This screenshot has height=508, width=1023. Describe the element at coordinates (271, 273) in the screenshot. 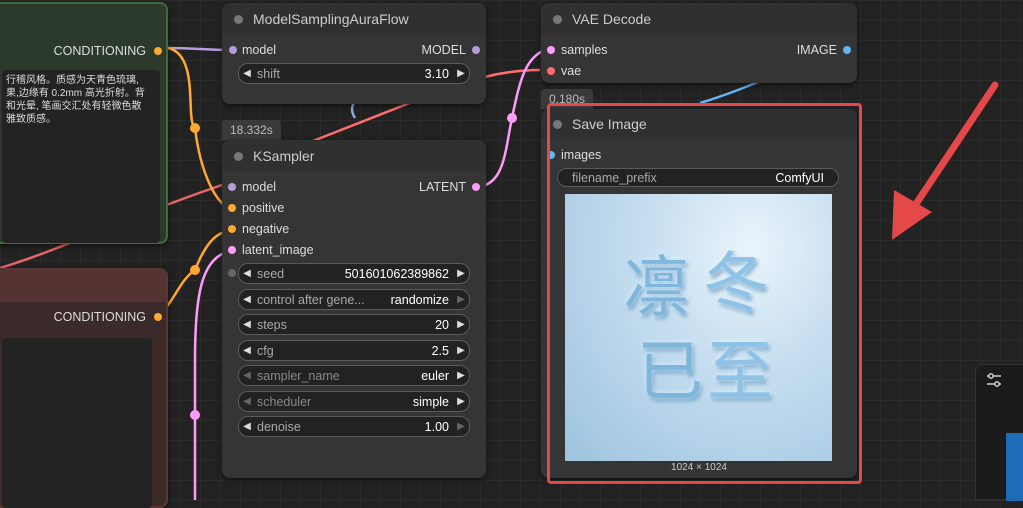

I see `widget-name: seed` at that location.